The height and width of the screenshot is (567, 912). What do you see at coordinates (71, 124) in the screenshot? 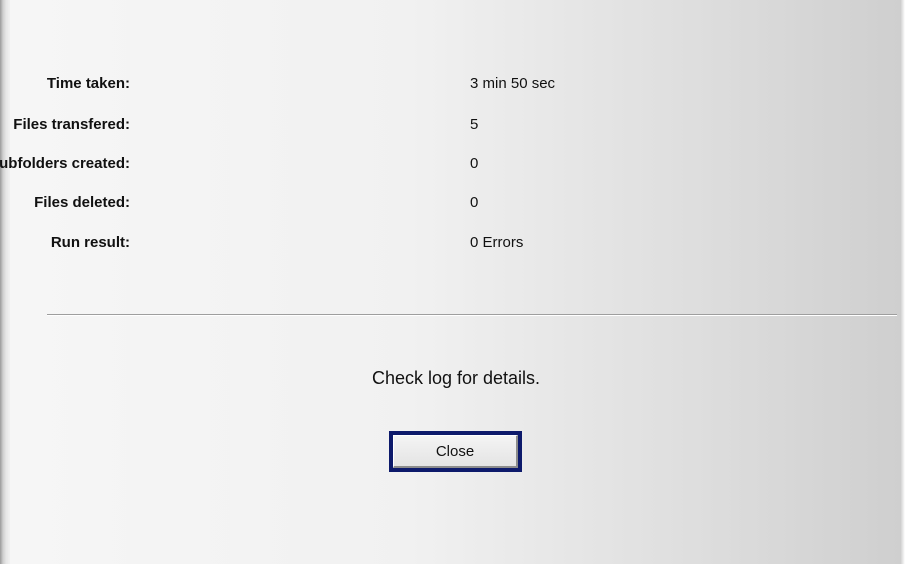
I see `summary-label: Files transfered:` at bounding box center [71, 124].